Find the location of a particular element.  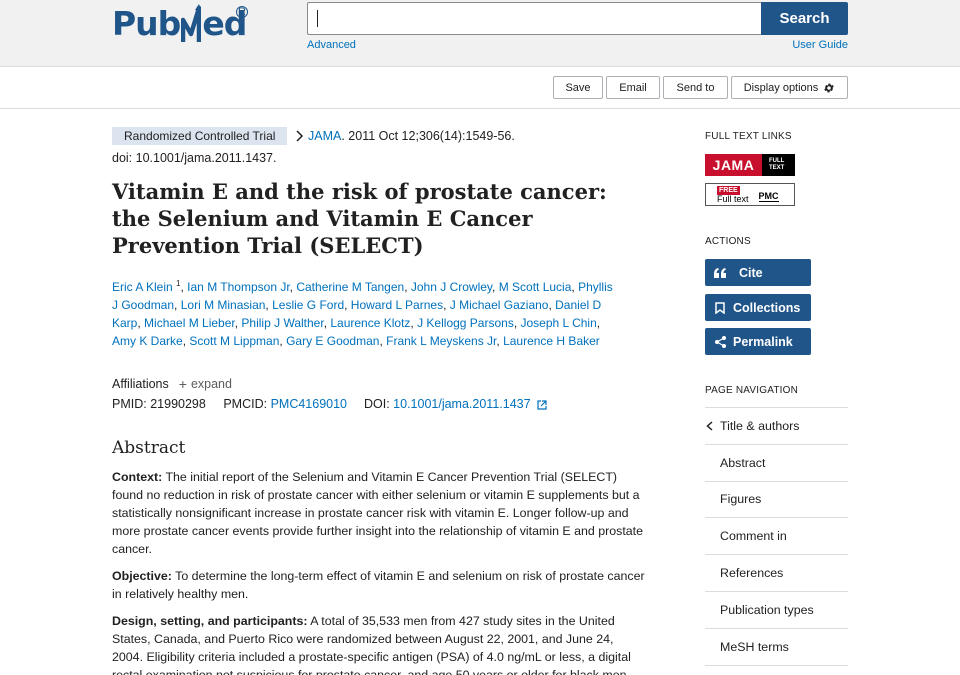

pubmed-logo: Pub ed is located at coordinates (179, 24).